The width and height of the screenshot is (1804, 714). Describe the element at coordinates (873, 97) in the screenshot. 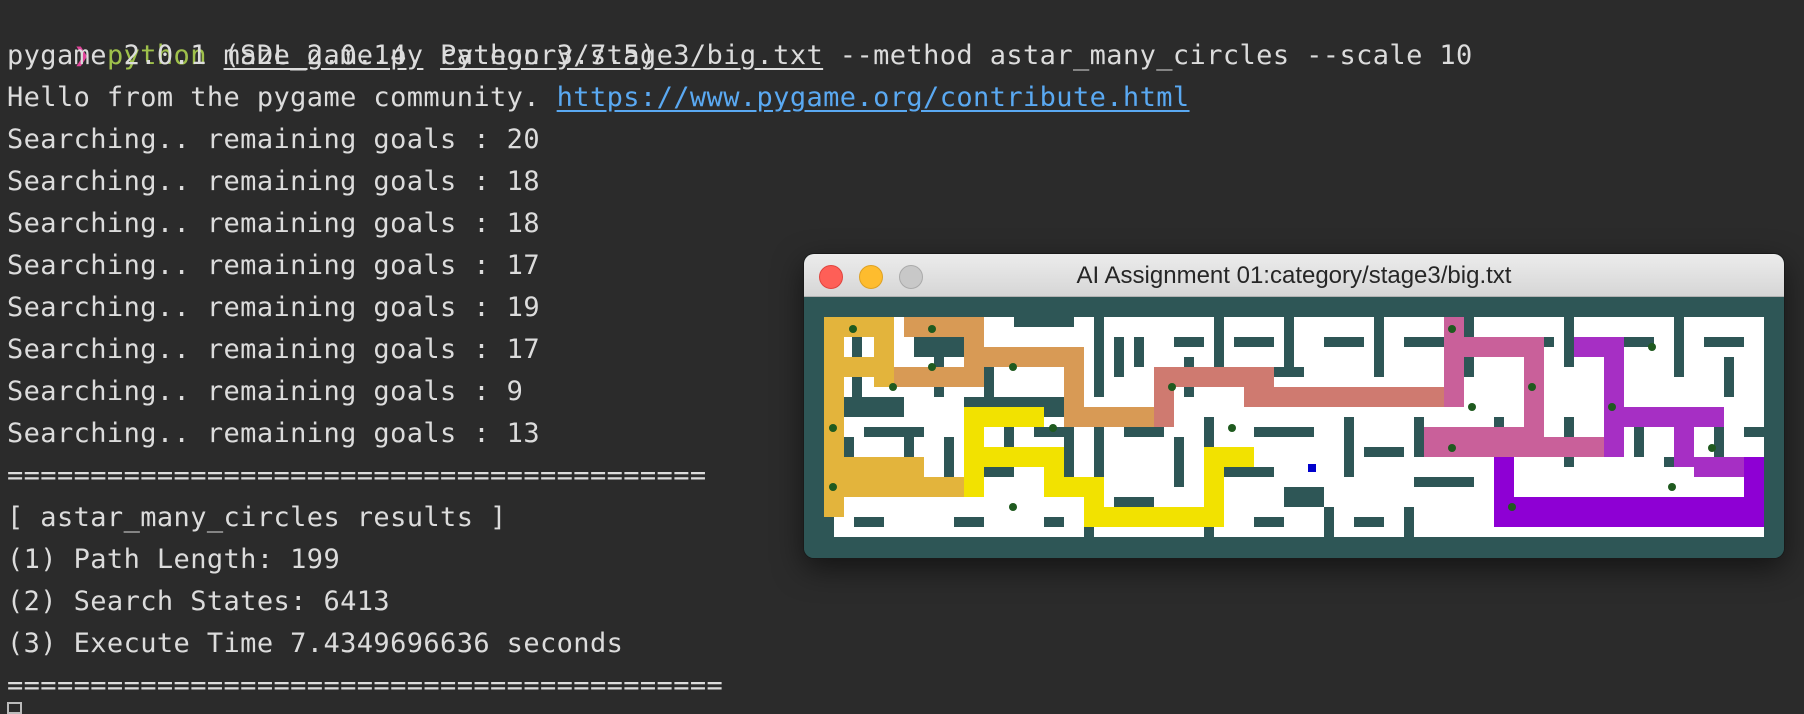

I see `pygame-contribute-link: https://www.pygame.org/contribute.html` at that location.